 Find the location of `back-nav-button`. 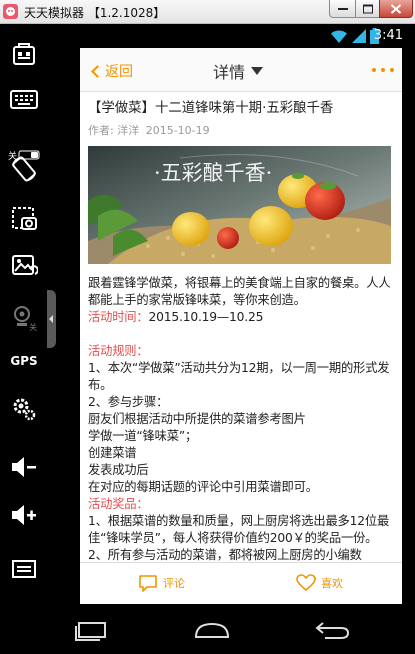

back-nav-button is located at coordinates (333, 630).